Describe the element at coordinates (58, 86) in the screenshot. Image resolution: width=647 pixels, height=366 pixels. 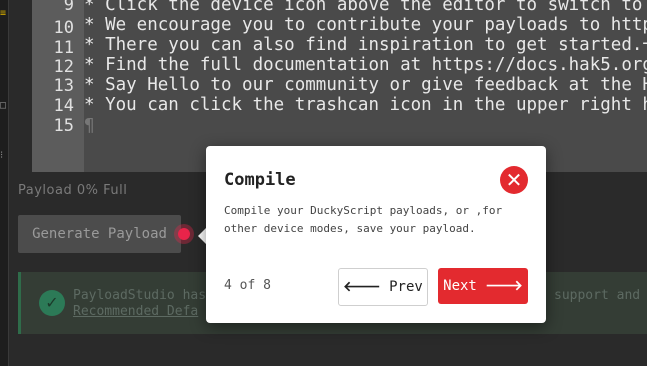
I see `line-number-gutter: 9 10 11 12 13 14 15` at that location.